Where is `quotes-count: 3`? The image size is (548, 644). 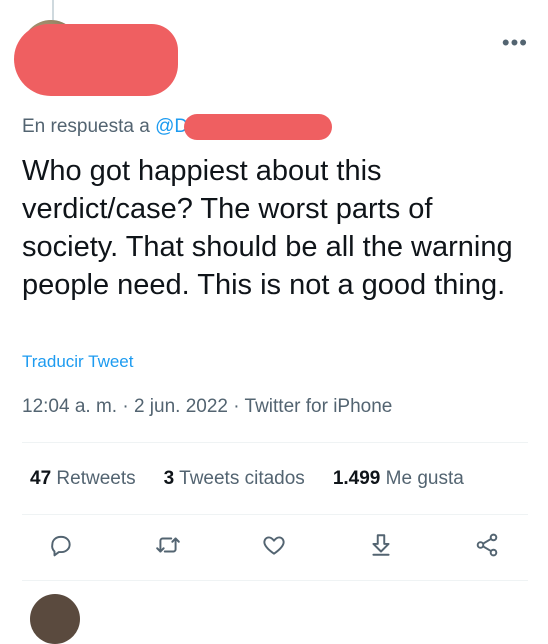
quotes-count: 3 is located at coordinates (169, 478).